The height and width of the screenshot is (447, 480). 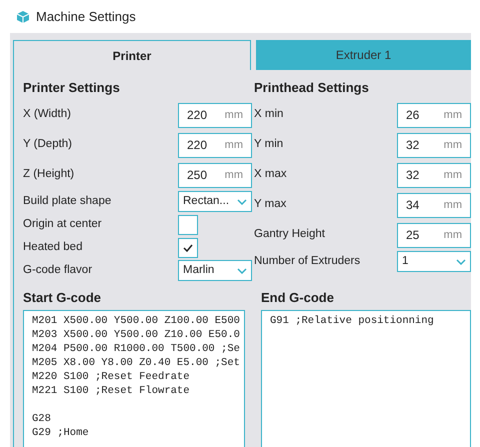 What do you see at coordinates (269, 144) in the screenshot?
I see `field-label: Y min` at bounding box center [269, 144].